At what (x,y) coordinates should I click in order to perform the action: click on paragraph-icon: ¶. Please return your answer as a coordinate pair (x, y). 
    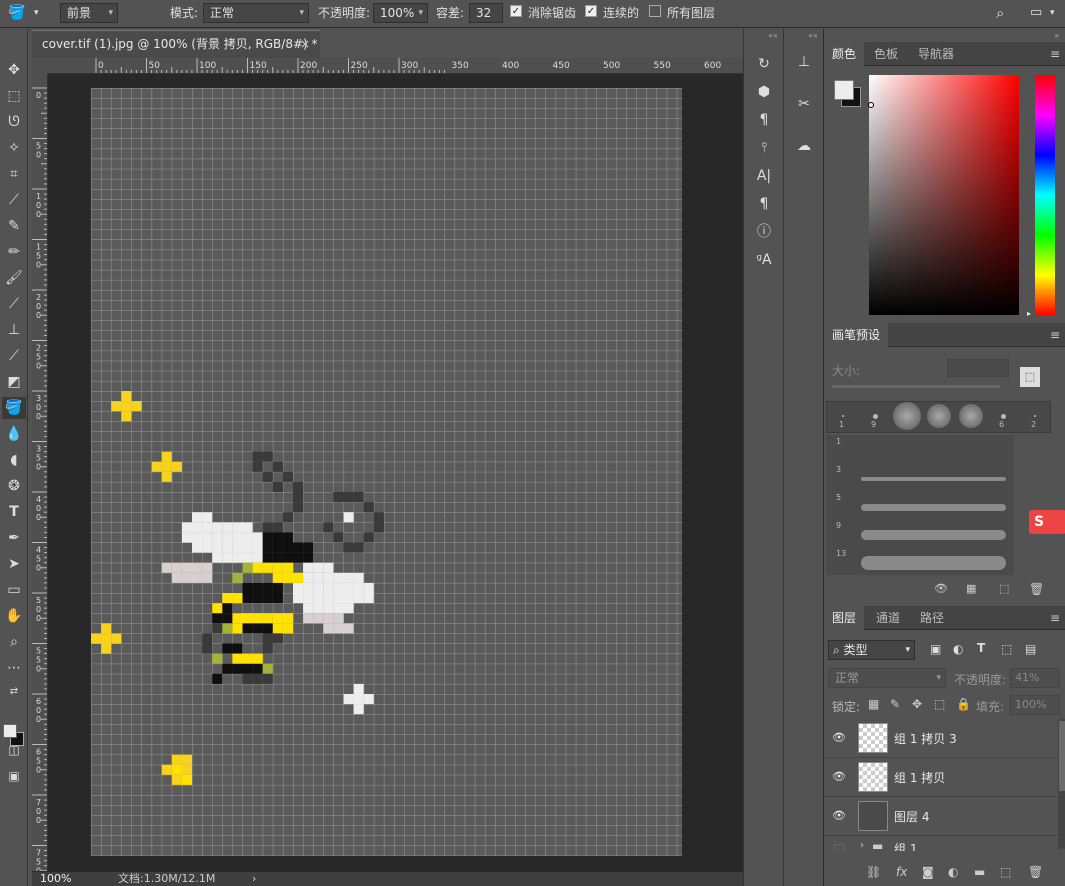
    Looking at the image, I should click on (764, 204).